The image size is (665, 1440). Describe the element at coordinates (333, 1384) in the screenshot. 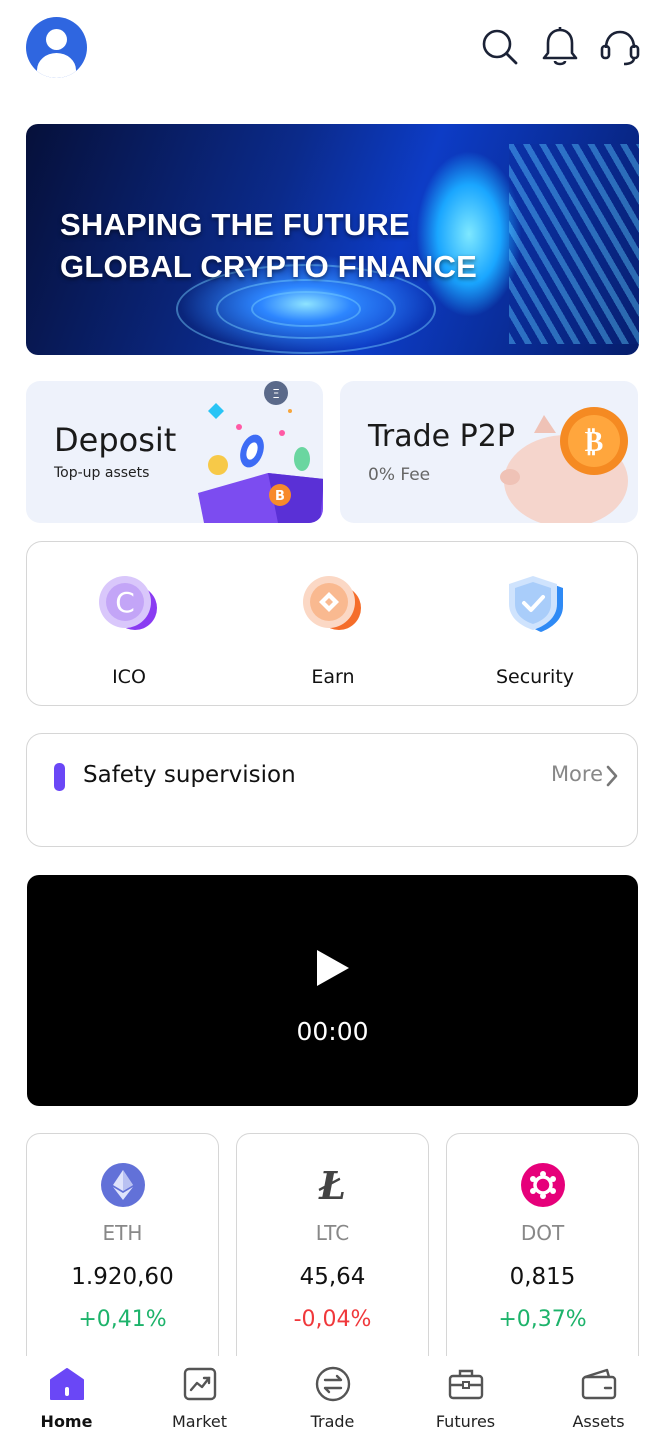

I see `exchange-icon` at that location.